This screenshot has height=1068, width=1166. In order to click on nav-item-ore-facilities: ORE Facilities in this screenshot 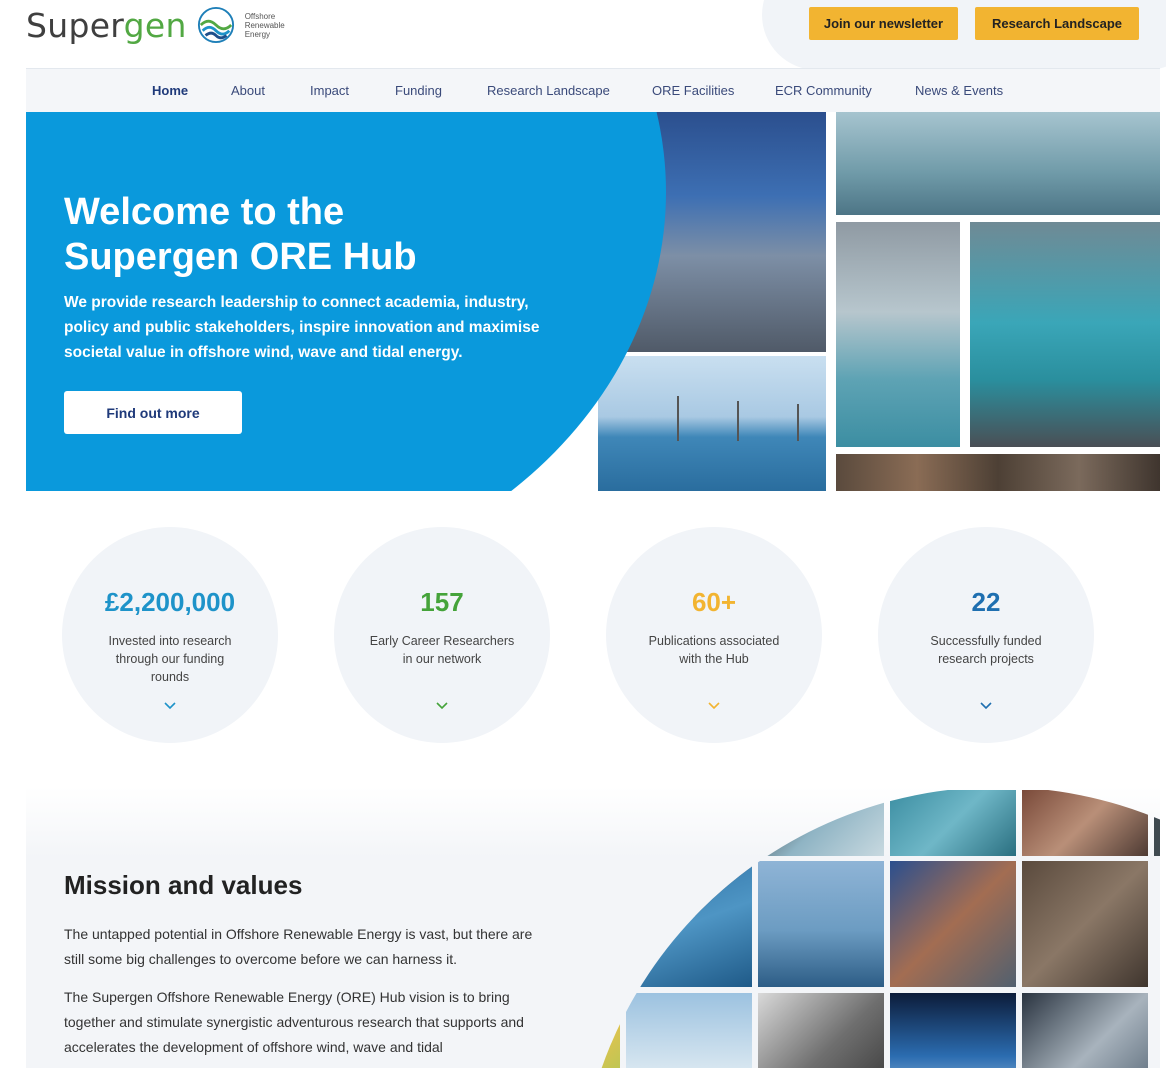, I will do `click(693, 90)`.